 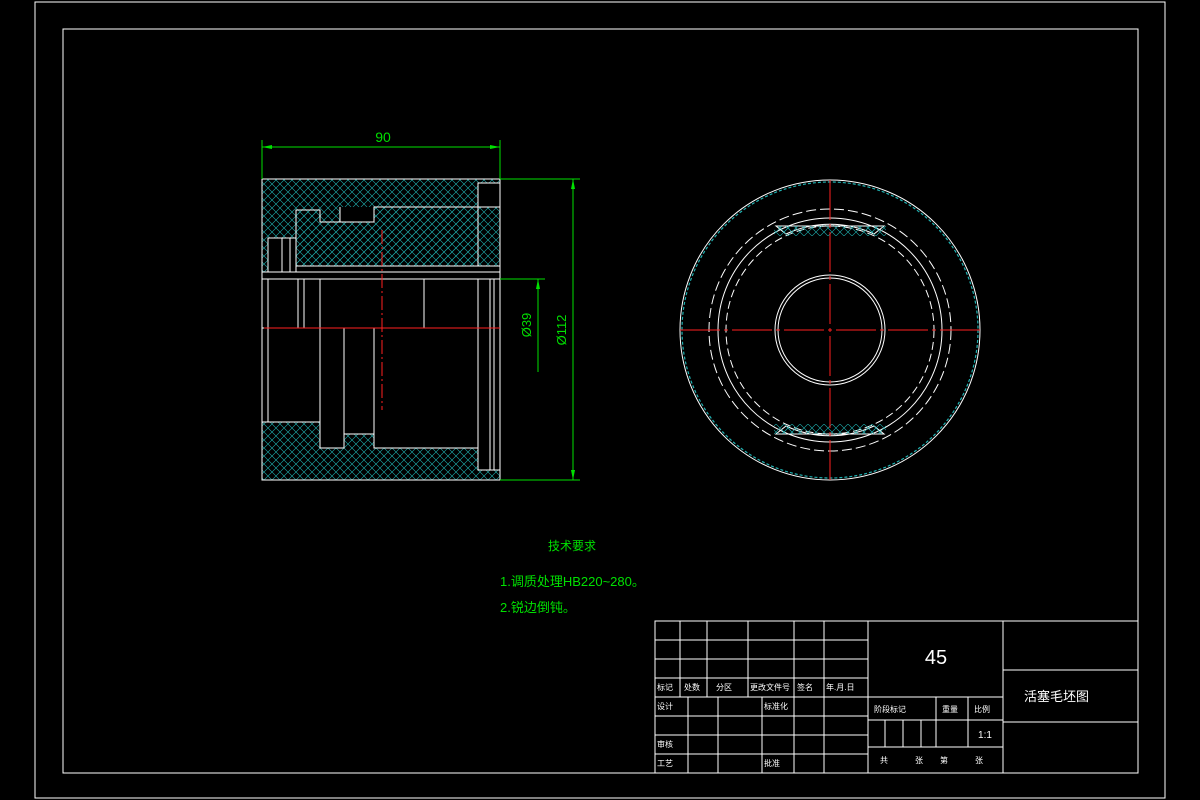 I want to click on dimension-outer-dia-label: Ø112, so click(x=561, y=330).